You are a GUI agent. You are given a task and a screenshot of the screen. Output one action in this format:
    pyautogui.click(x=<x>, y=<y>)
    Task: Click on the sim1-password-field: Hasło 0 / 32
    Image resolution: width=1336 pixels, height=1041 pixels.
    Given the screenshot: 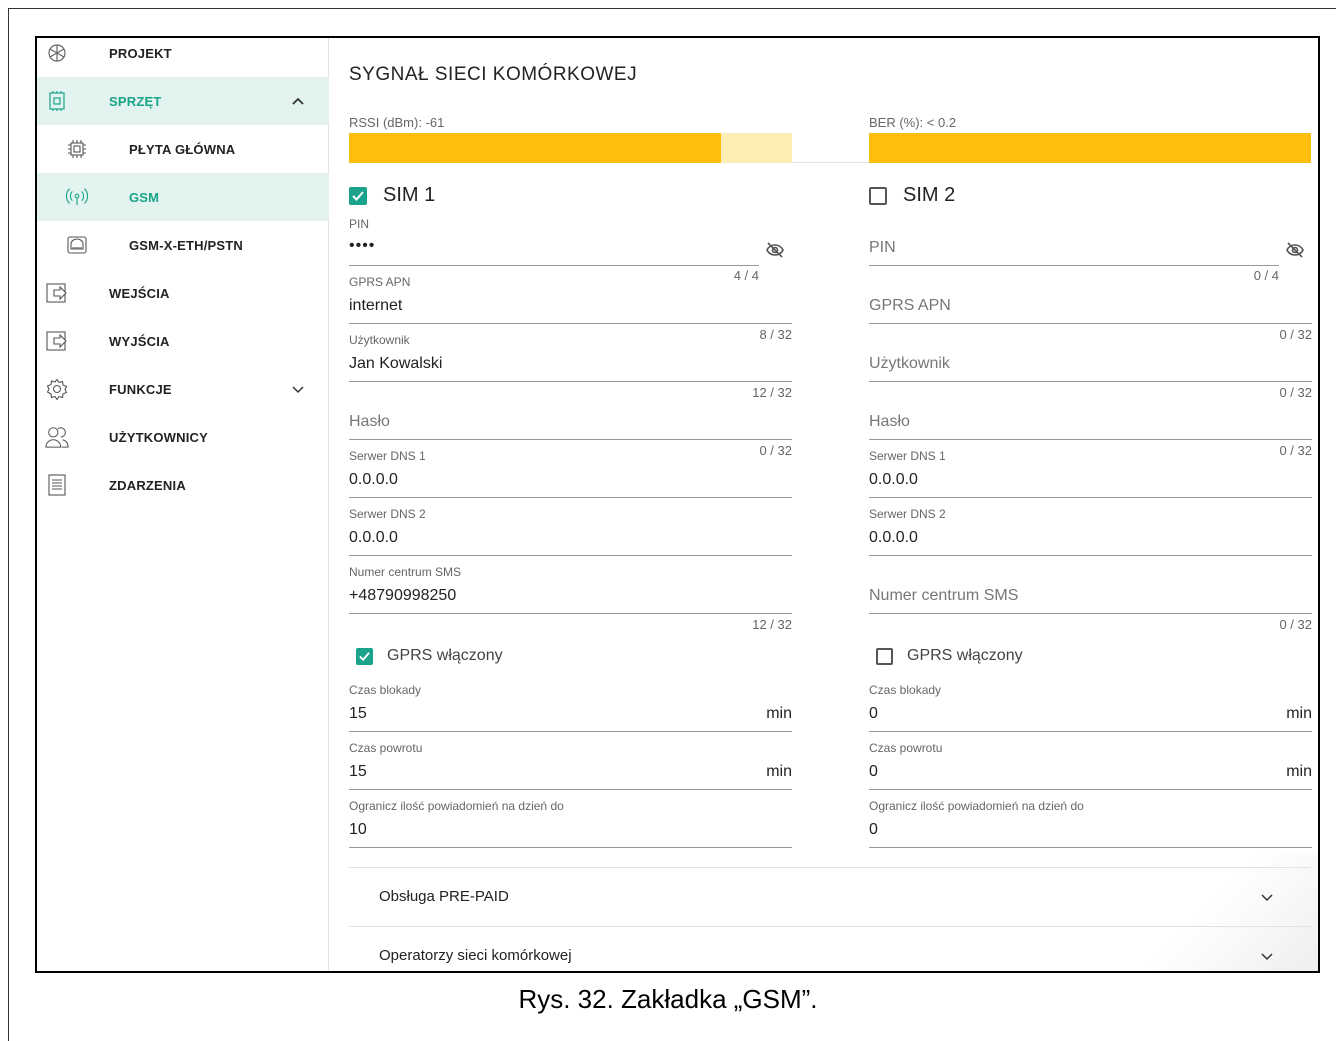 What is the action you would take?
    pyautogui.click(x=570, y=424)
    